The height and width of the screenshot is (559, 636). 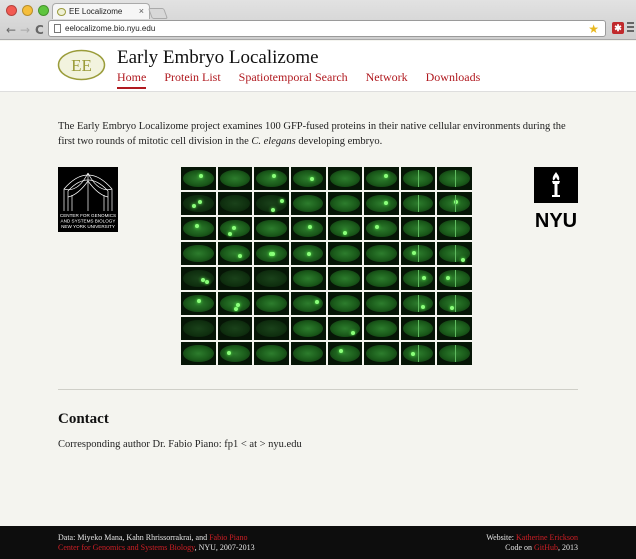 I want to click on fabio-piano-link: Fabio Piano, so click(x=228, y=537).